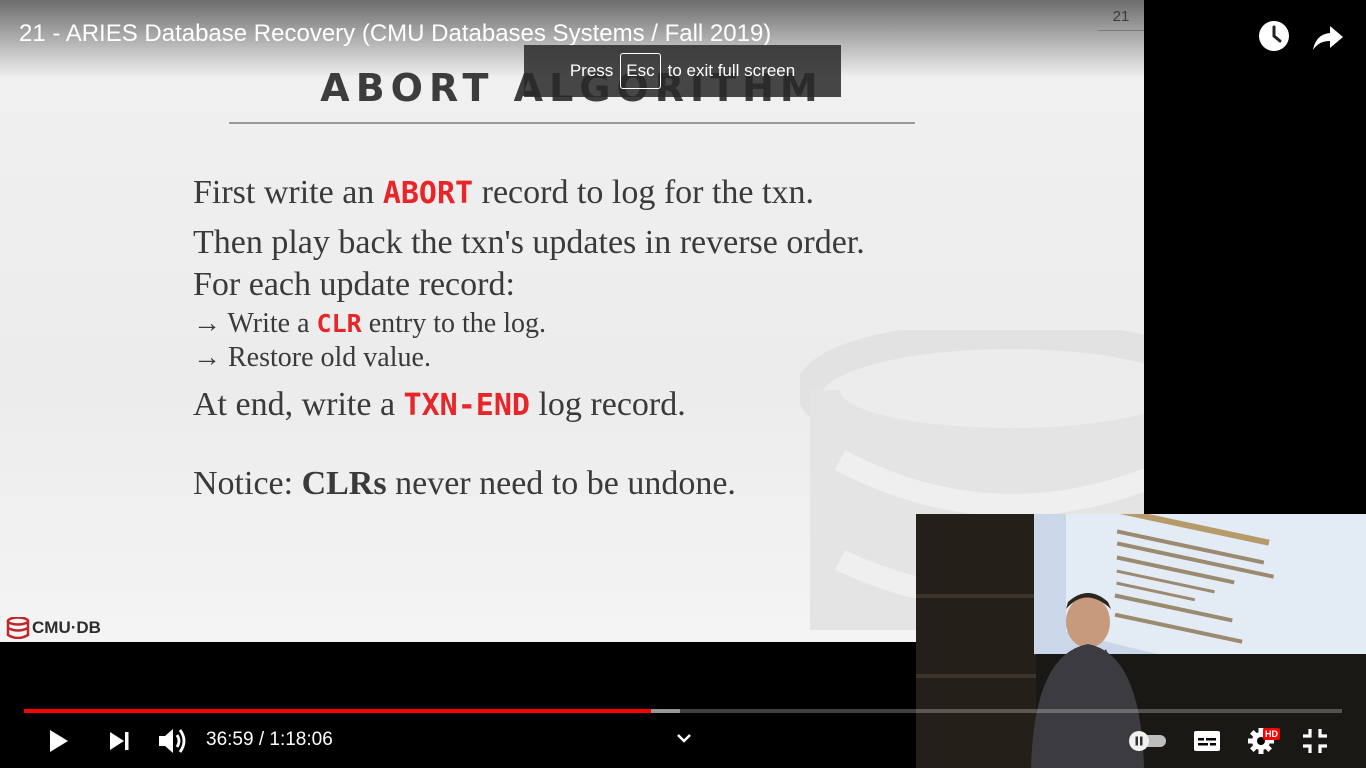  I want to click on volume-button, so click(172, 743).